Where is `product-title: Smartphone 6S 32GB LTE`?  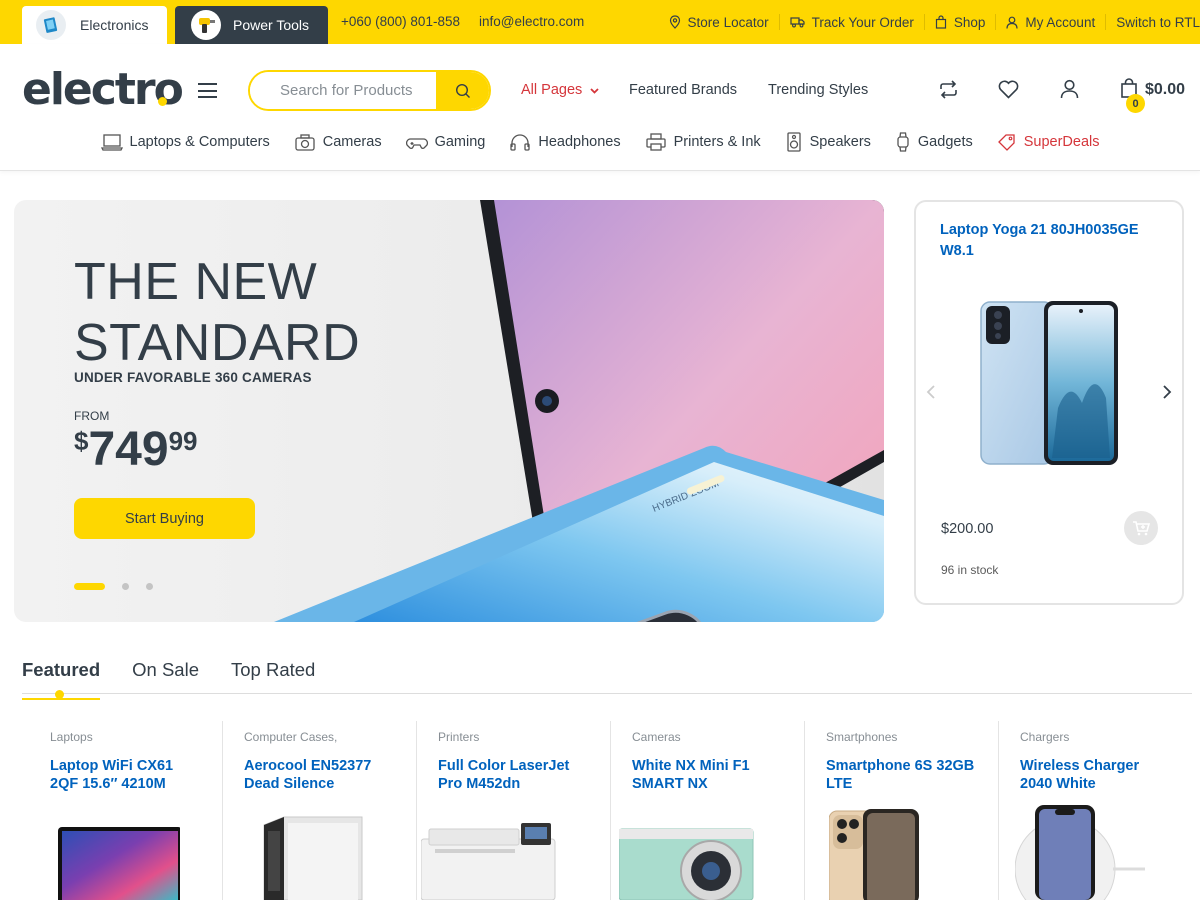 product-title: Smartphone 6S 32GB LTE is located at coordinates (901, 775).